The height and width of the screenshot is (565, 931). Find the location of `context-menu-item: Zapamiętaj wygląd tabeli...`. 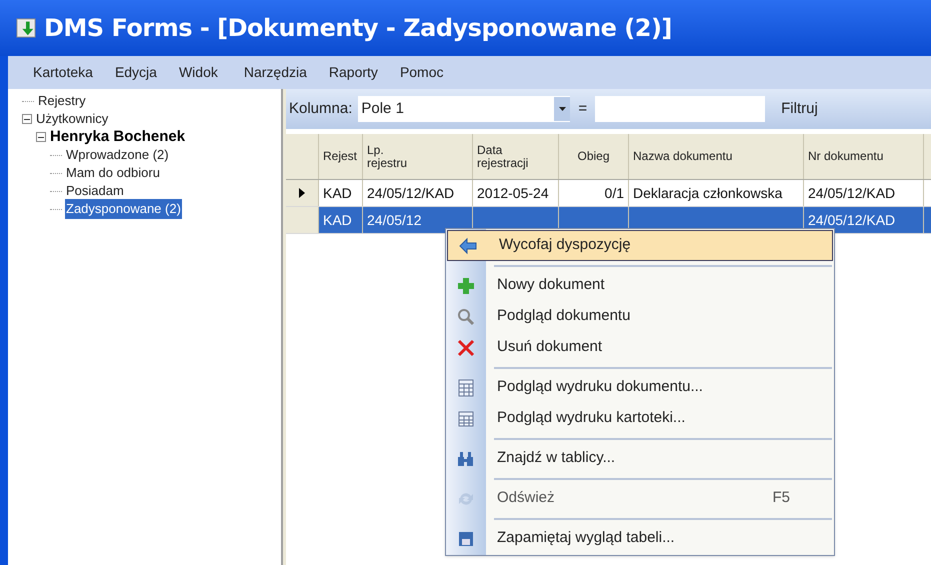

context-menu-item: Zapamiętaj wygląd tabeli... is located at coordinates (640, 538).